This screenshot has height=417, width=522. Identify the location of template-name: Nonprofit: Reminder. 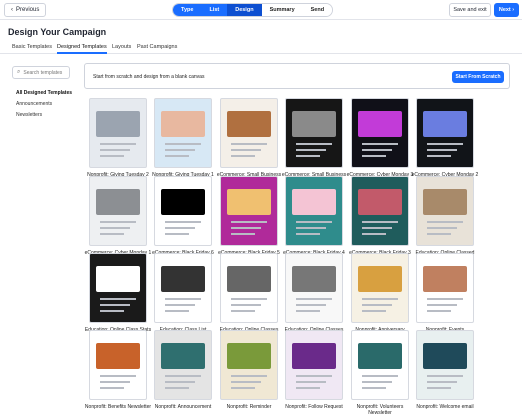
(249, 407).